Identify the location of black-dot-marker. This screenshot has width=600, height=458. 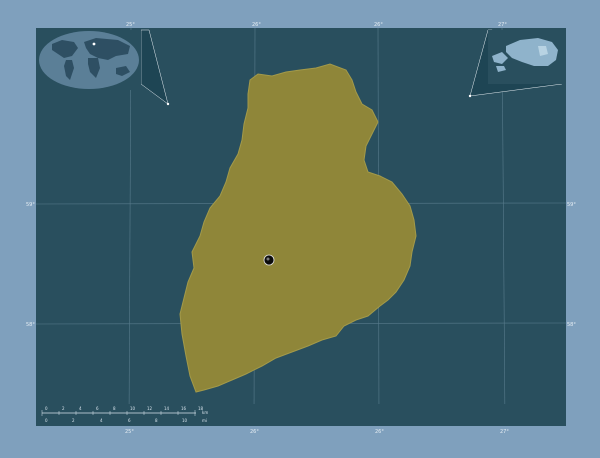
(269, 260).